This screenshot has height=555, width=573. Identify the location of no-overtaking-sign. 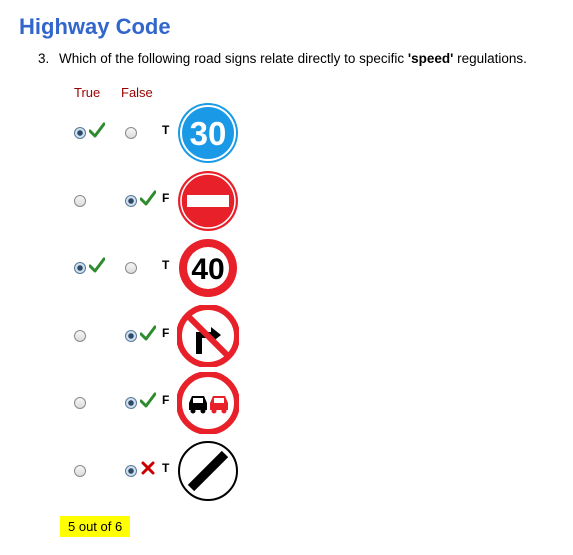
(208, 403).